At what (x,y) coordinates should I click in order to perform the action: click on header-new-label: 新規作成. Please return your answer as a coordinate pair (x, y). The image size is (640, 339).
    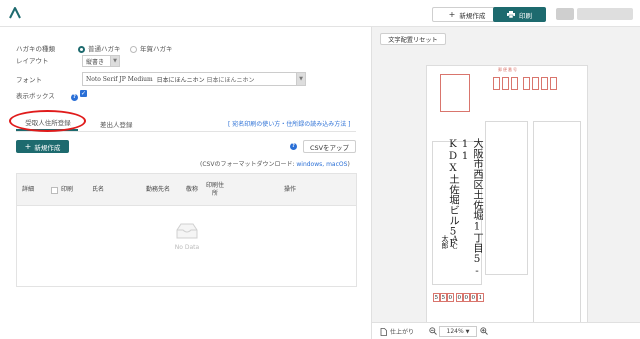
    Looking at the image, I should click on (472, 15).